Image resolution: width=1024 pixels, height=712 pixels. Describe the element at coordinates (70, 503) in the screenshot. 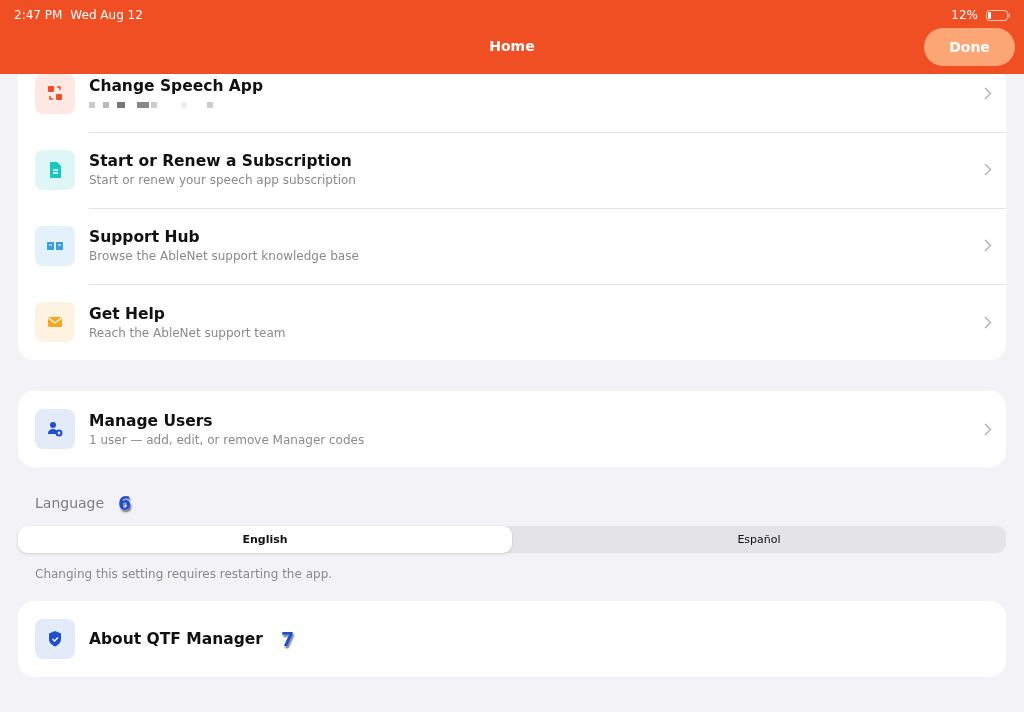

I see `section-label: Language` at that location.